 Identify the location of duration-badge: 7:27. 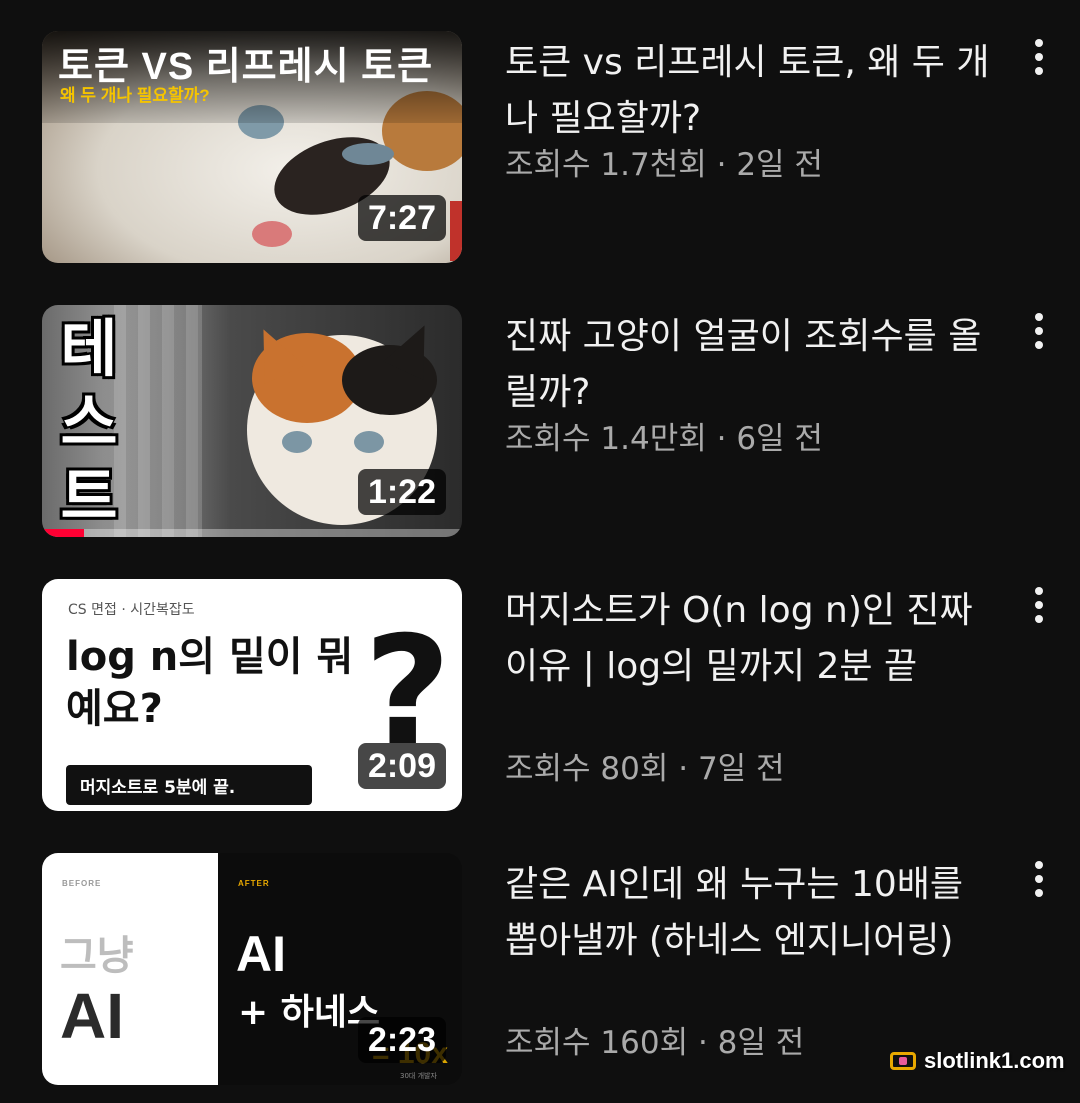
(401, 218).